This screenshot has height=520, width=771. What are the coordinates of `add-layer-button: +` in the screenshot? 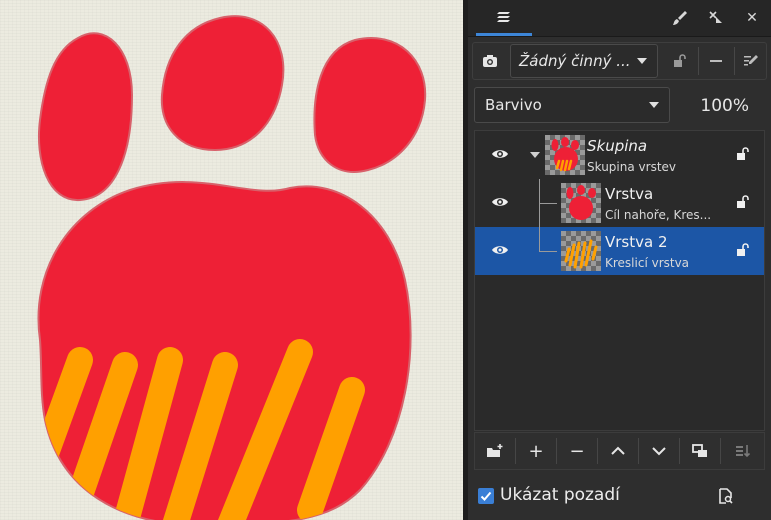 It's located at (536, 451).